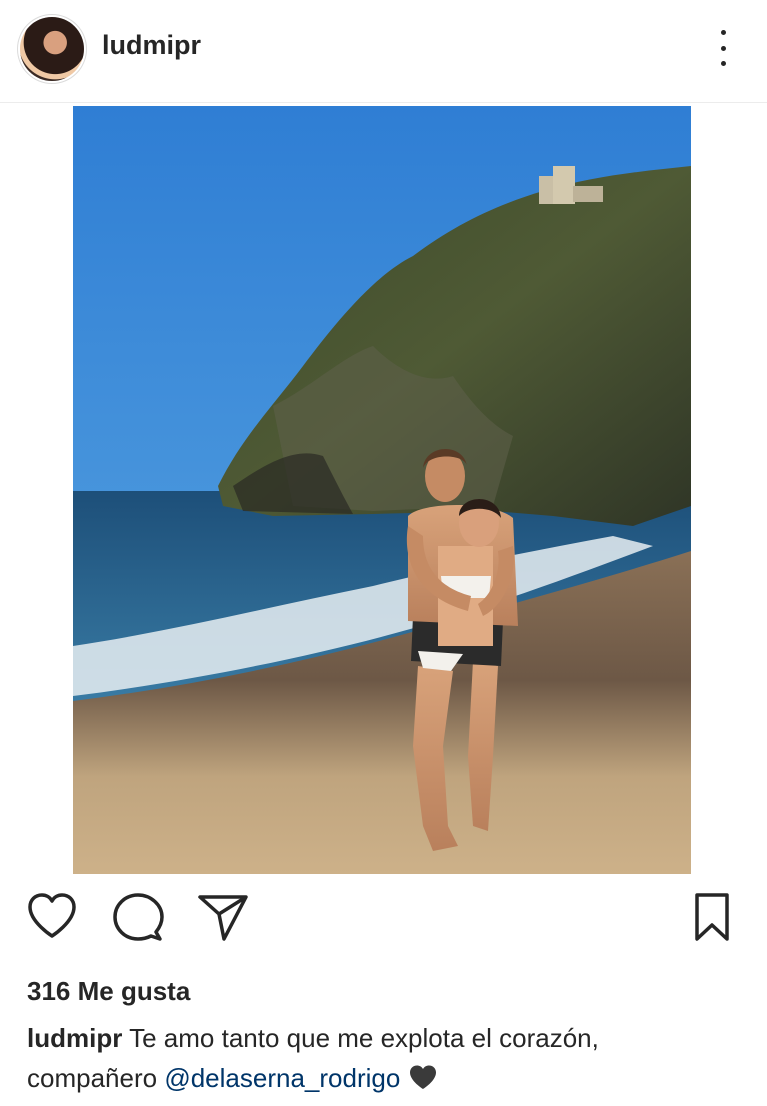 This screenshot has height=1106, width=767. I want to click on post-actions, so click(383, 922).